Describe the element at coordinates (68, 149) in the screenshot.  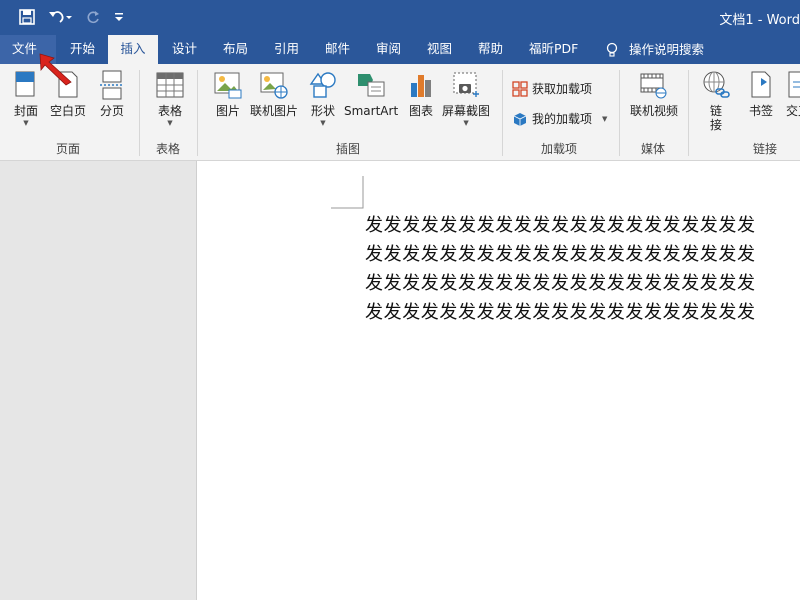
I see `group-pages-label: 页面` at that location.